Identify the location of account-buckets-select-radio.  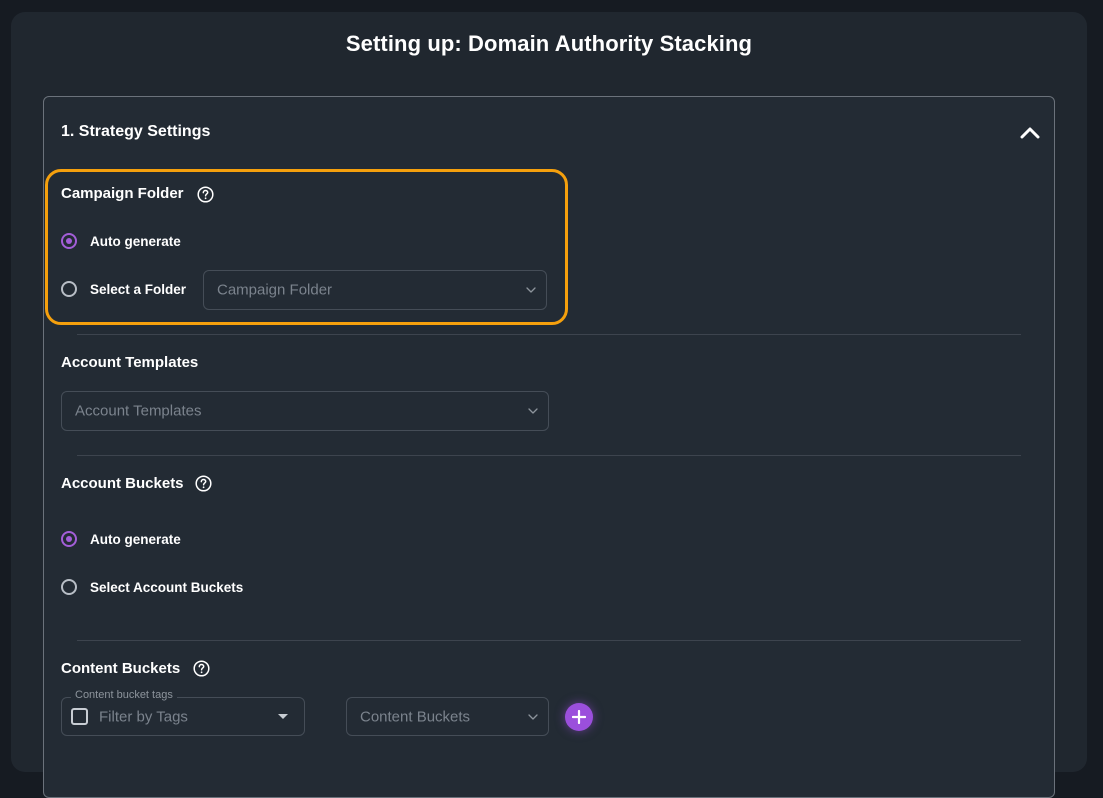
(69, 587).